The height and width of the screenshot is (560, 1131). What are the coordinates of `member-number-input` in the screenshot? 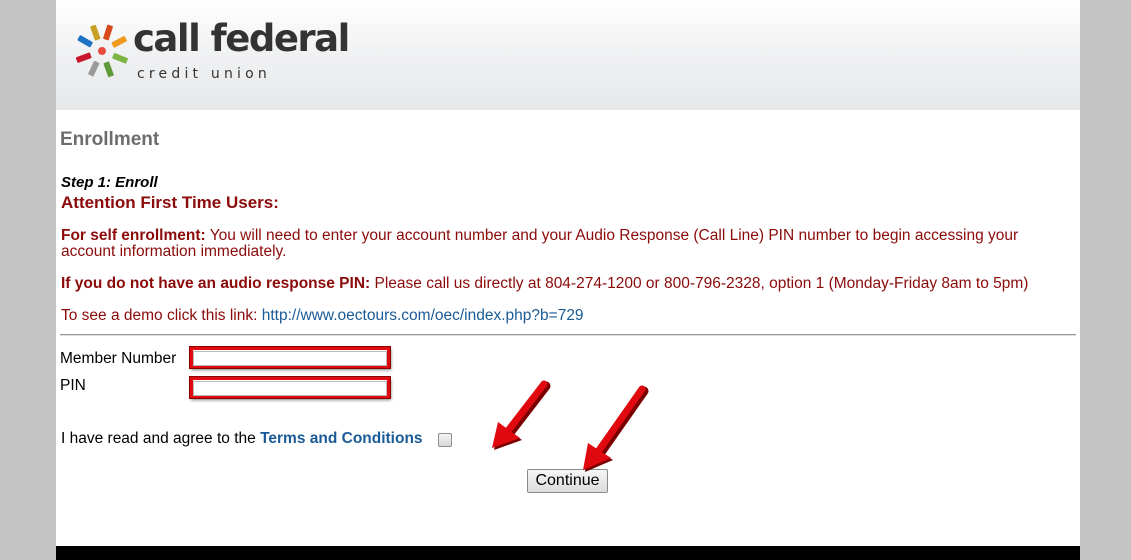 It's located at (290, 358).